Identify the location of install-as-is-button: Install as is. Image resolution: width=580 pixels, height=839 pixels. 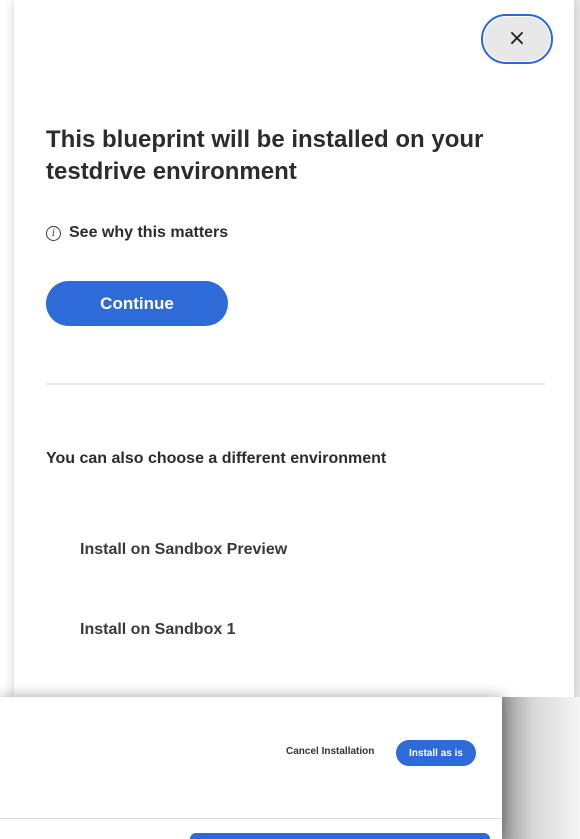
(436, 753).